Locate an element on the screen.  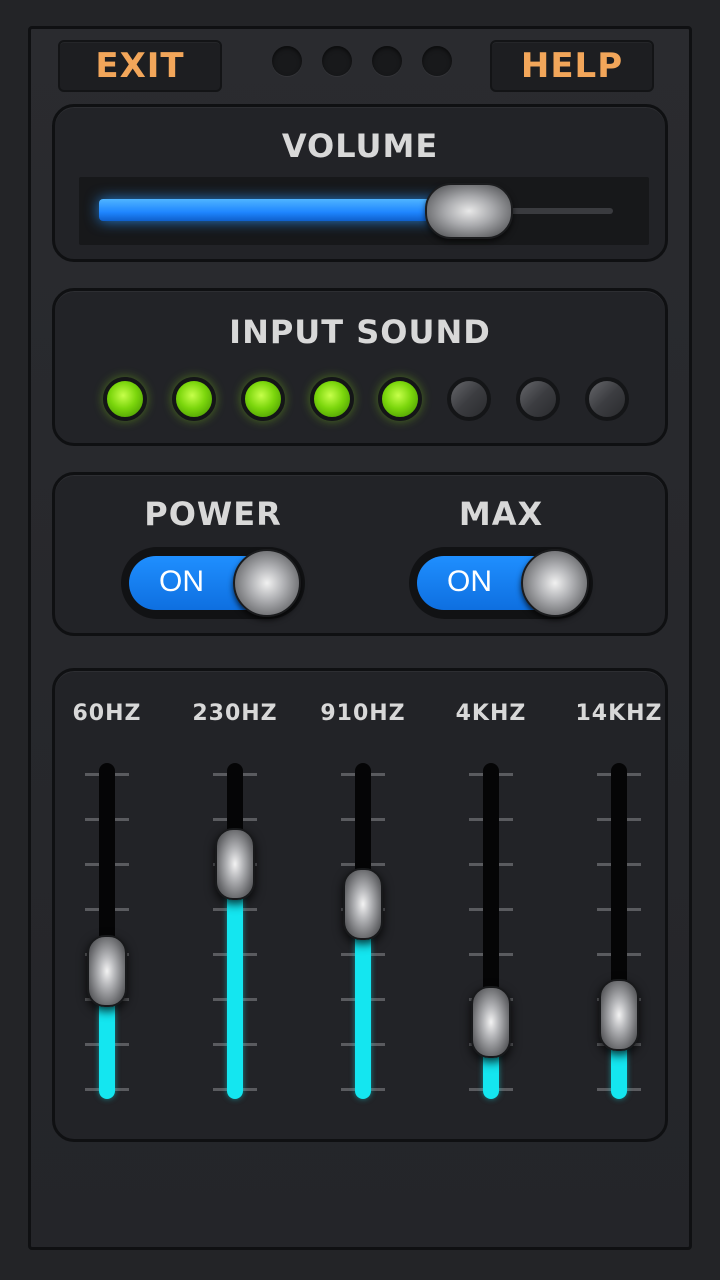
max-toggle: ON is located at coordinates (501, 583).